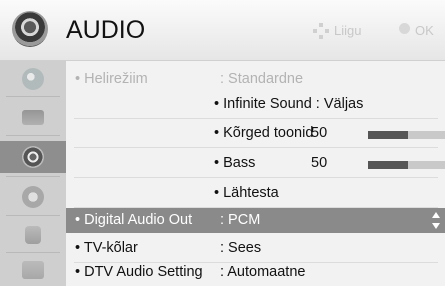  I want to click on lock-icon, so click(33, 235).